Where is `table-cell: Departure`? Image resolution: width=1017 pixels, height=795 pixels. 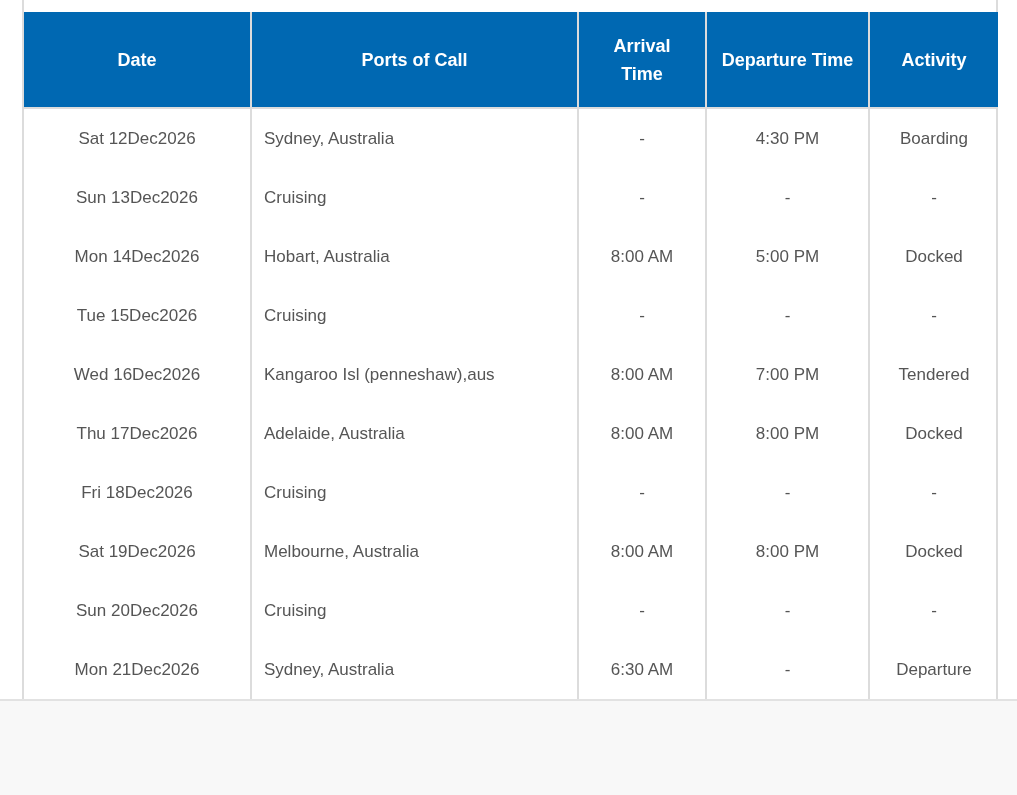 table-cell: Departure is located at coordinates (933, 669).